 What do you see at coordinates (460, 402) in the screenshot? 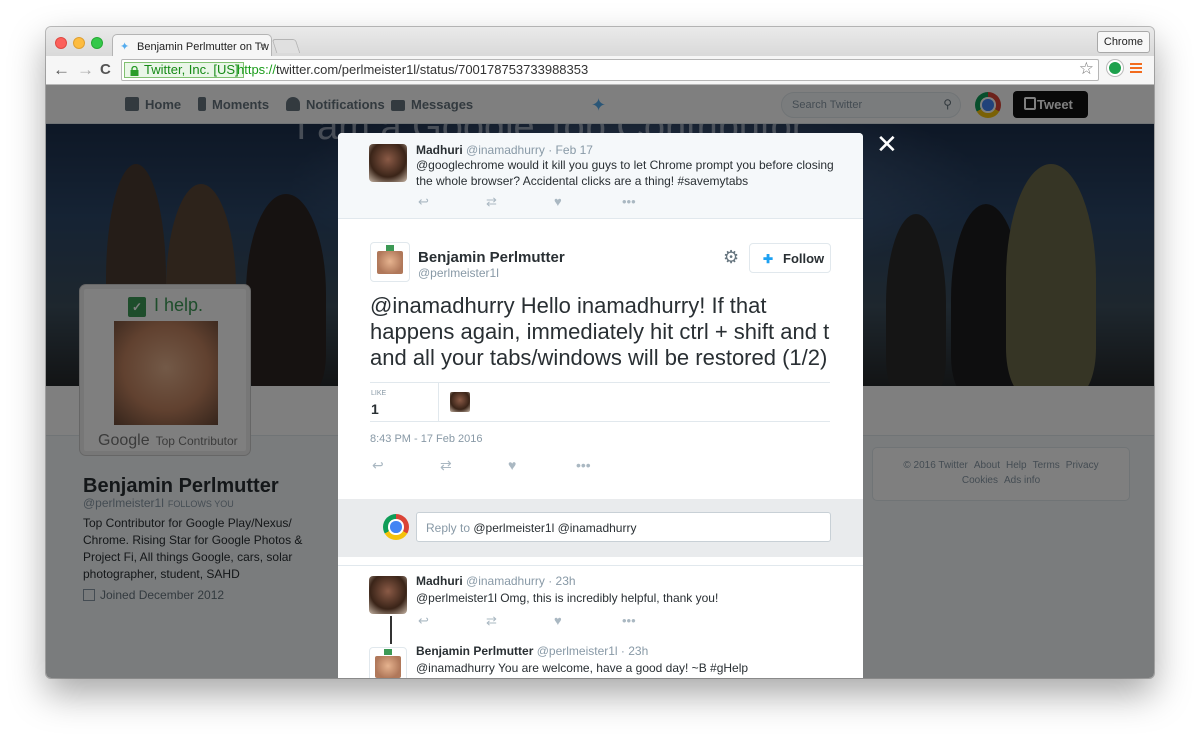
I see `liker-avatar` at bounding box center [460, 402].